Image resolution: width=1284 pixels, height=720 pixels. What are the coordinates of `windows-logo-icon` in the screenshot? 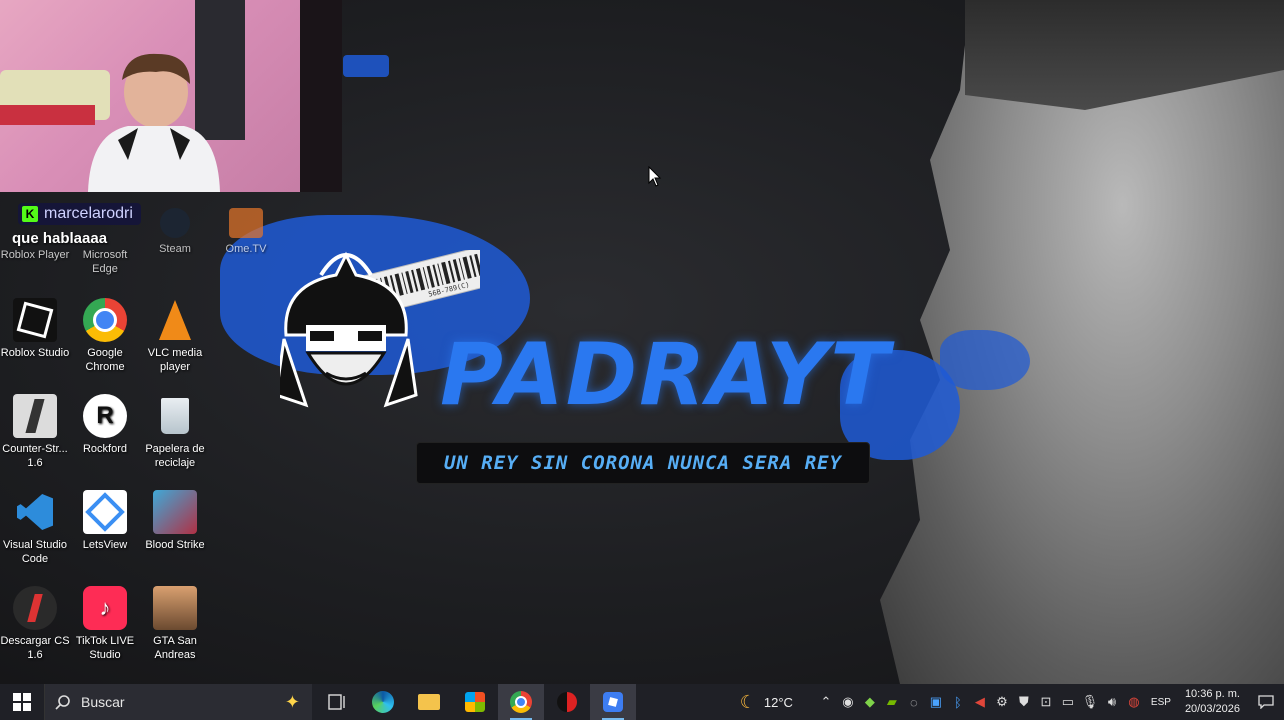 It's located at (22, 702).